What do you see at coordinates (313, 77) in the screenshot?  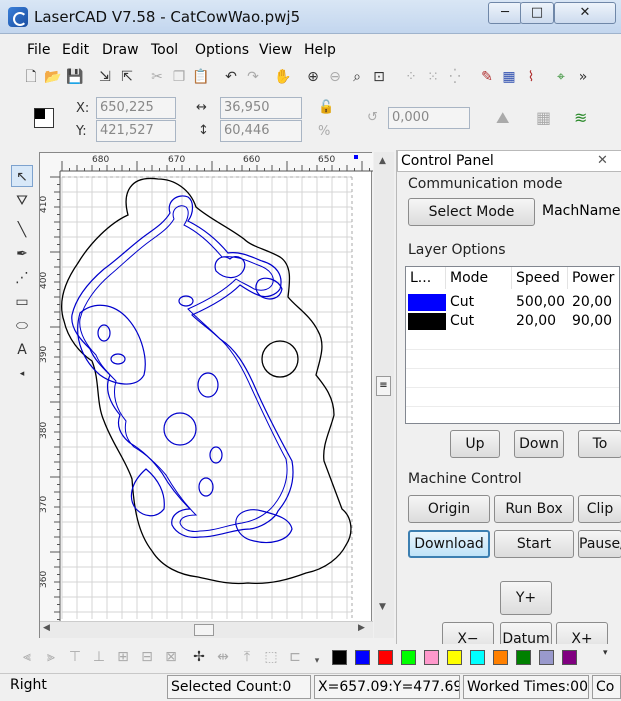 I see `zoom-in-icon: ⊕` at bounding box center [313, 77].